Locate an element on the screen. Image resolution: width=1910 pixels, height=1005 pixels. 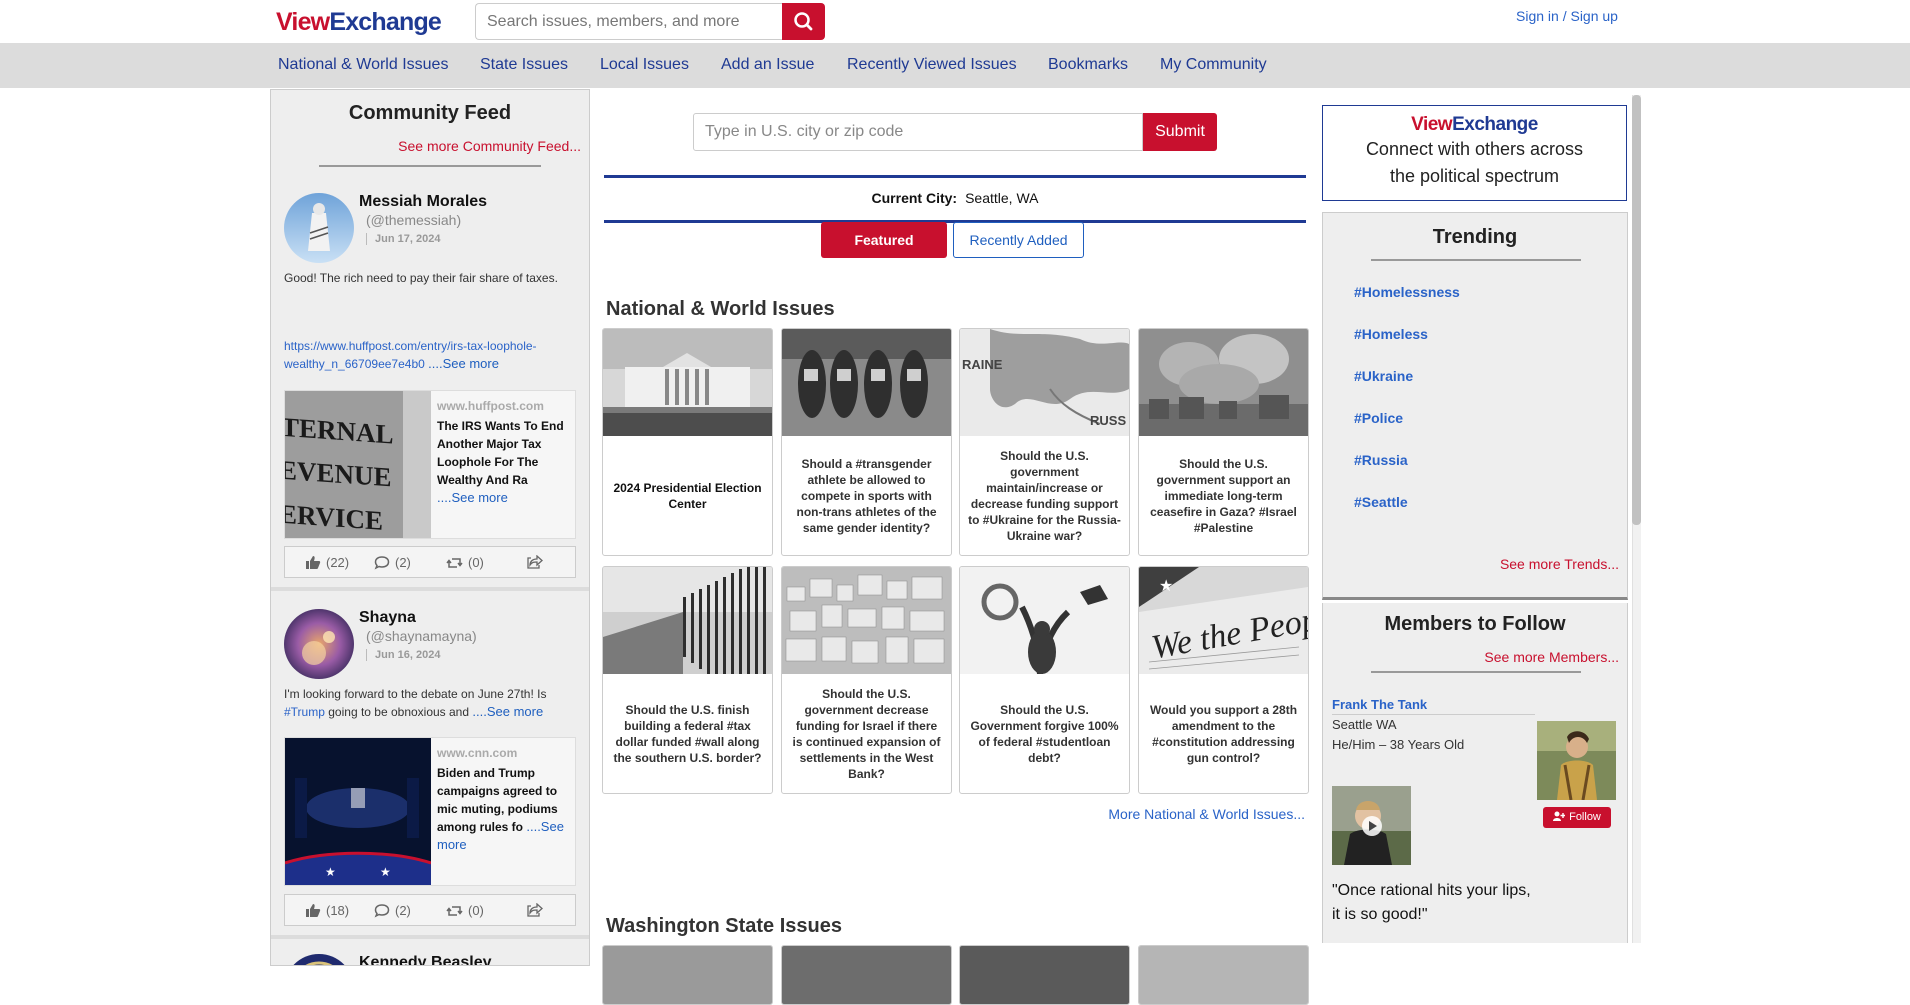
search-input: Search issues, members, and more is located at coordinates (628, 21).